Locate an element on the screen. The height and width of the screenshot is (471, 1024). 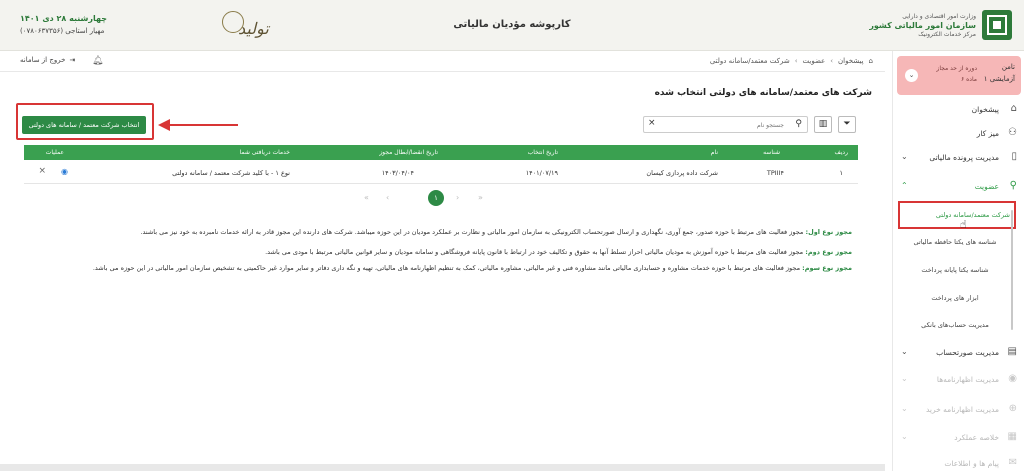
sidebar-item-workspace: ⚇ میز کار is located at coordinates (958, 135).